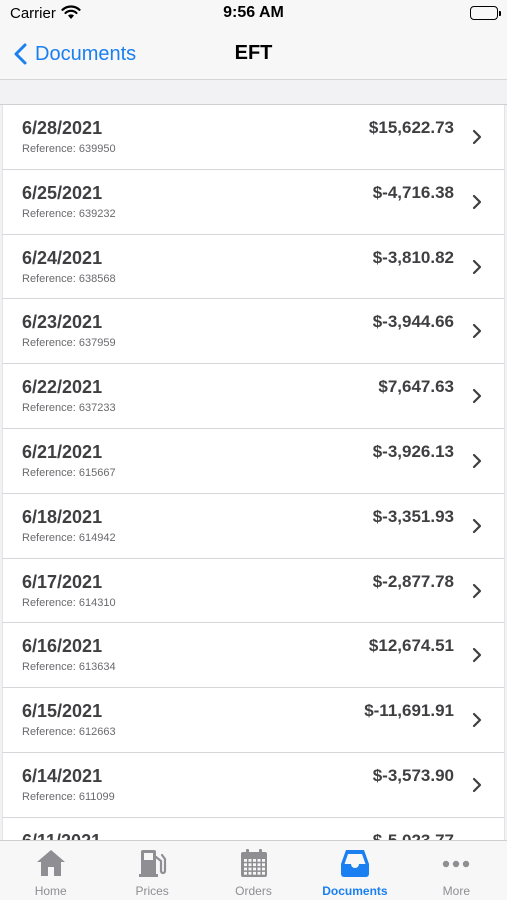 Image resolution: width=507 pixels, height=900 pixels. What do you see at coordinates (51, 865) in the screenshot?
I see `home-icon` at bounding box center [51, 865].